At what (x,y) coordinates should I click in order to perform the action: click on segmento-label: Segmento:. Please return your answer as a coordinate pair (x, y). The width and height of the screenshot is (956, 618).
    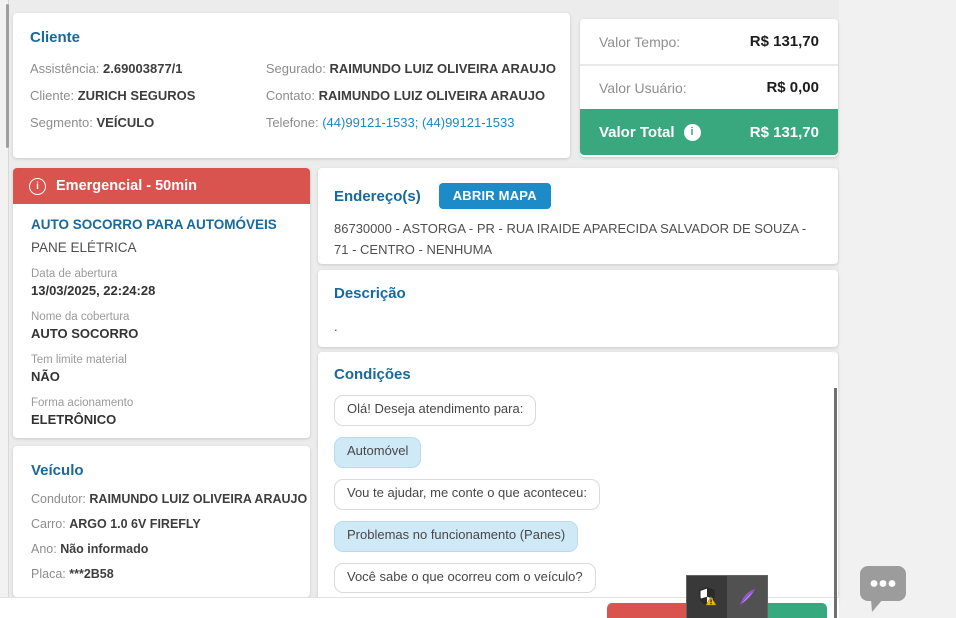
    Looking at the image, I should click on (61, 122).